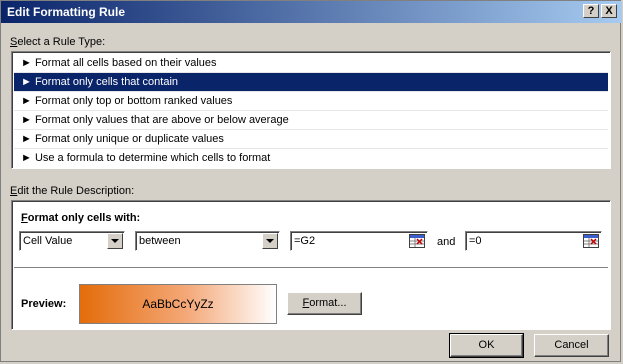 This screenshot has height=364, width=623. I want to click on operator-dropdown: between, so click(207, 241).